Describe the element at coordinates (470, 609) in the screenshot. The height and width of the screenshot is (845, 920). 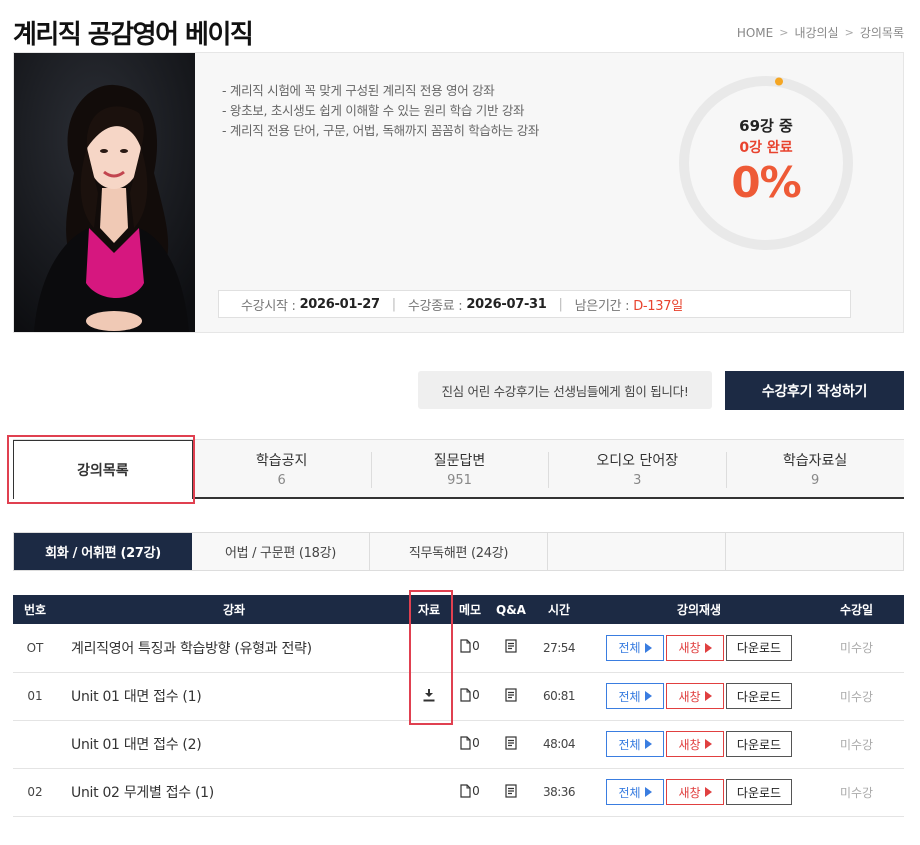
I see `header-memo: 메모` at that location.